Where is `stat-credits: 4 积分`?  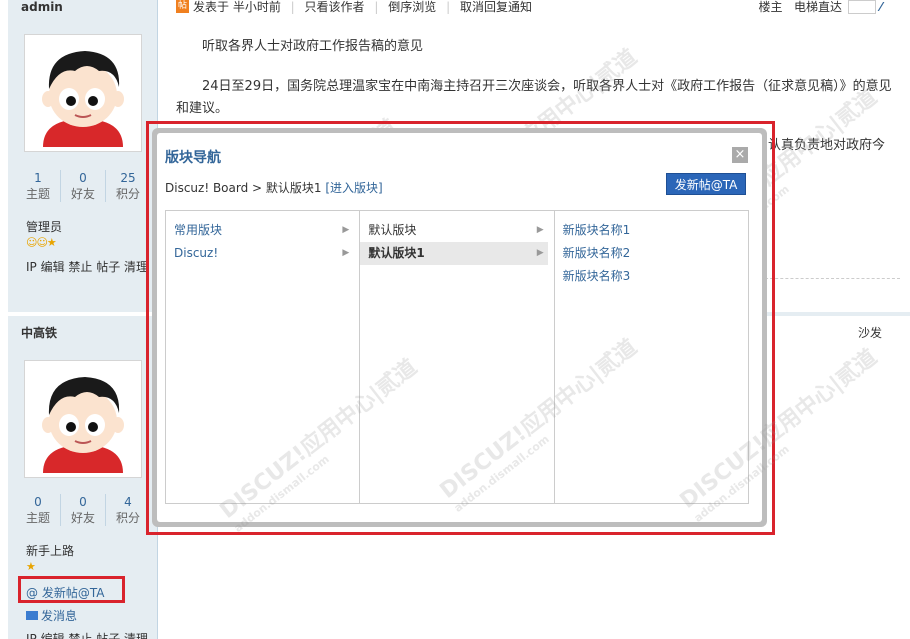 stat-credits: 4 积分 is located at coordinates (128, 510).